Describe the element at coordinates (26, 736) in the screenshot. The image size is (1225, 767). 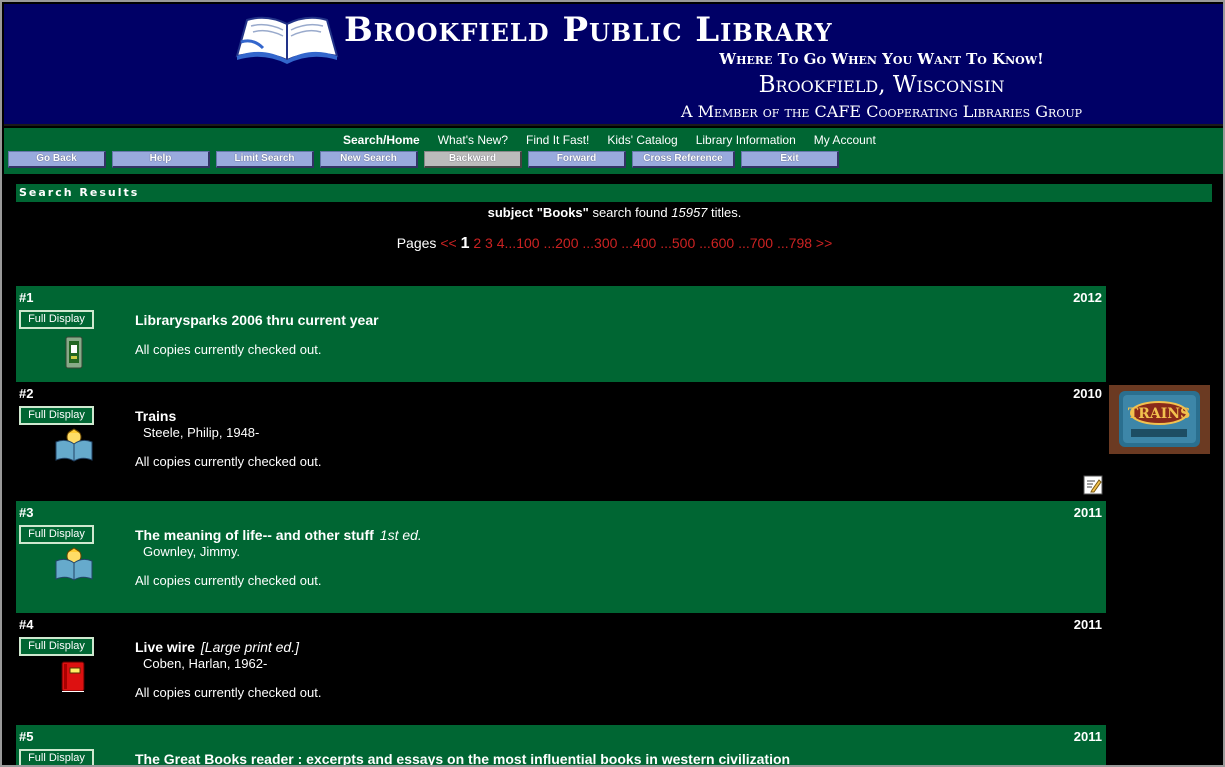
I see `record-number: #5` at that location.